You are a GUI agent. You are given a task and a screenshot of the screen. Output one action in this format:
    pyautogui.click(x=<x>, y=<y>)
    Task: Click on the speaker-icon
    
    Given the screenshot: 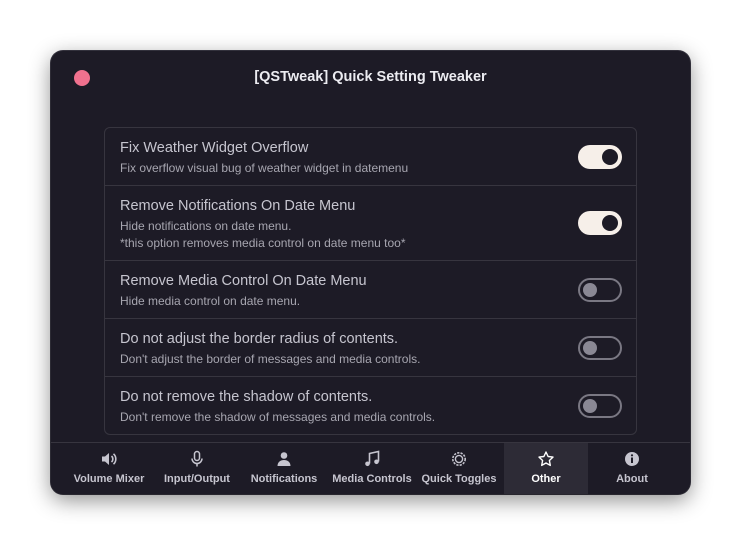 What is the action you would take?
    pyautogui.click(x=109, y=459)
    